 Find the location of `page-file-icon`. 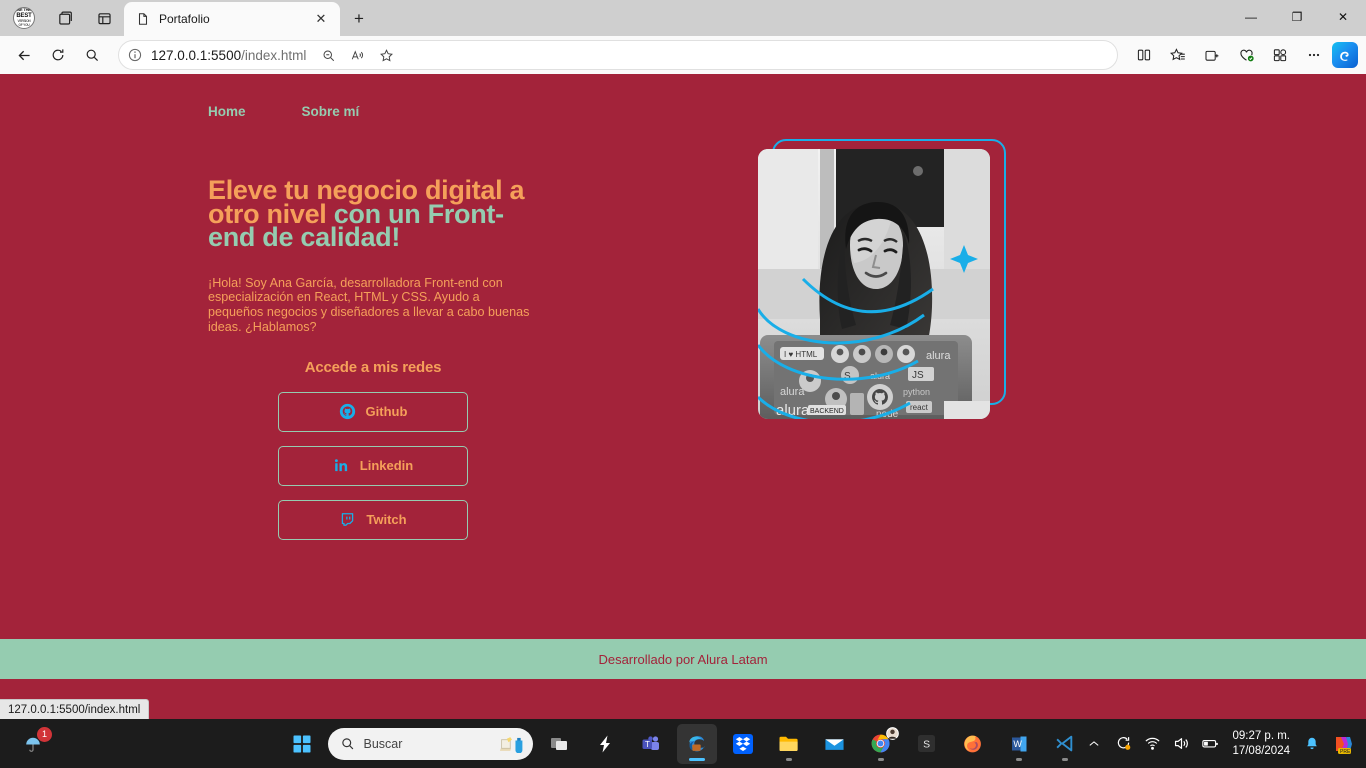

page-file-icon is located at coordinates (143, 19).